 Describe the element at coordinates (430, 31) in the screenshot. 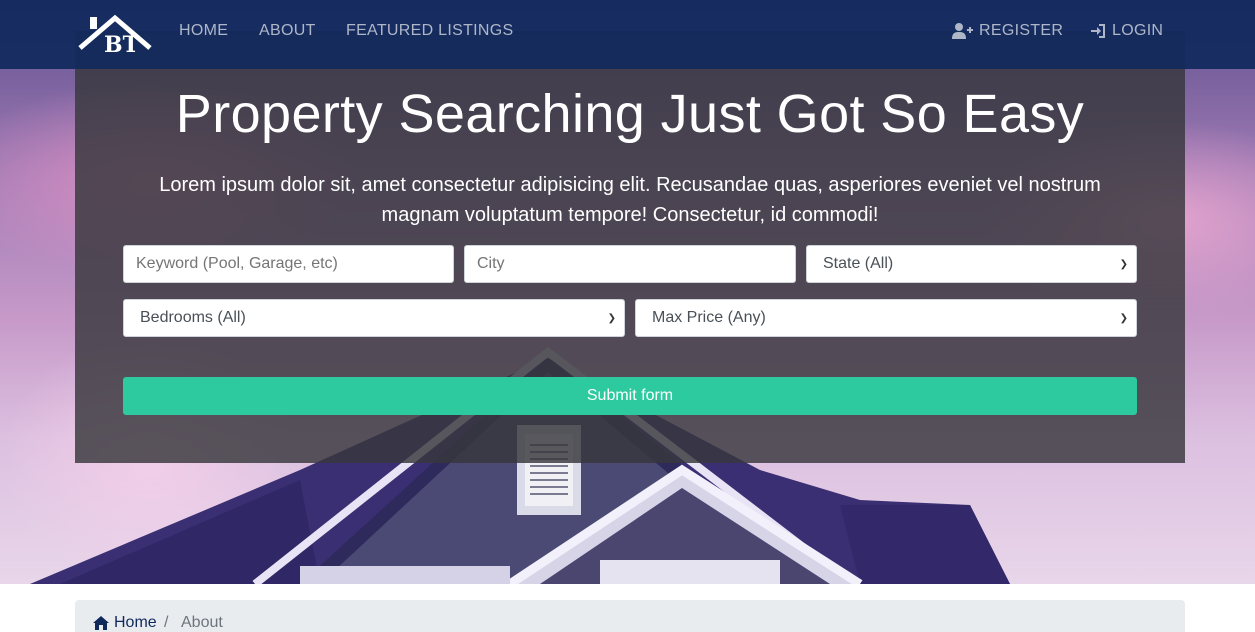

I see `nav-featured-listings-link: FEATURED LISTINGS` at that location.